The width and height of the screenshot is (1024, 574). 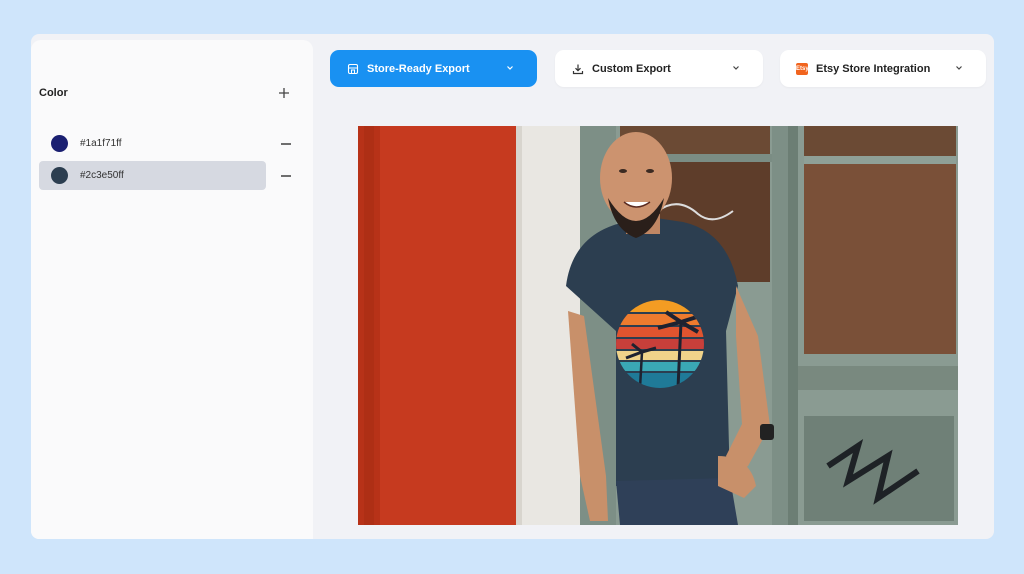 What do you see at coordinates (631, 68) in the screenshot?
I see `custom-export-label: Custom Export` at bounding box center [631, 68].